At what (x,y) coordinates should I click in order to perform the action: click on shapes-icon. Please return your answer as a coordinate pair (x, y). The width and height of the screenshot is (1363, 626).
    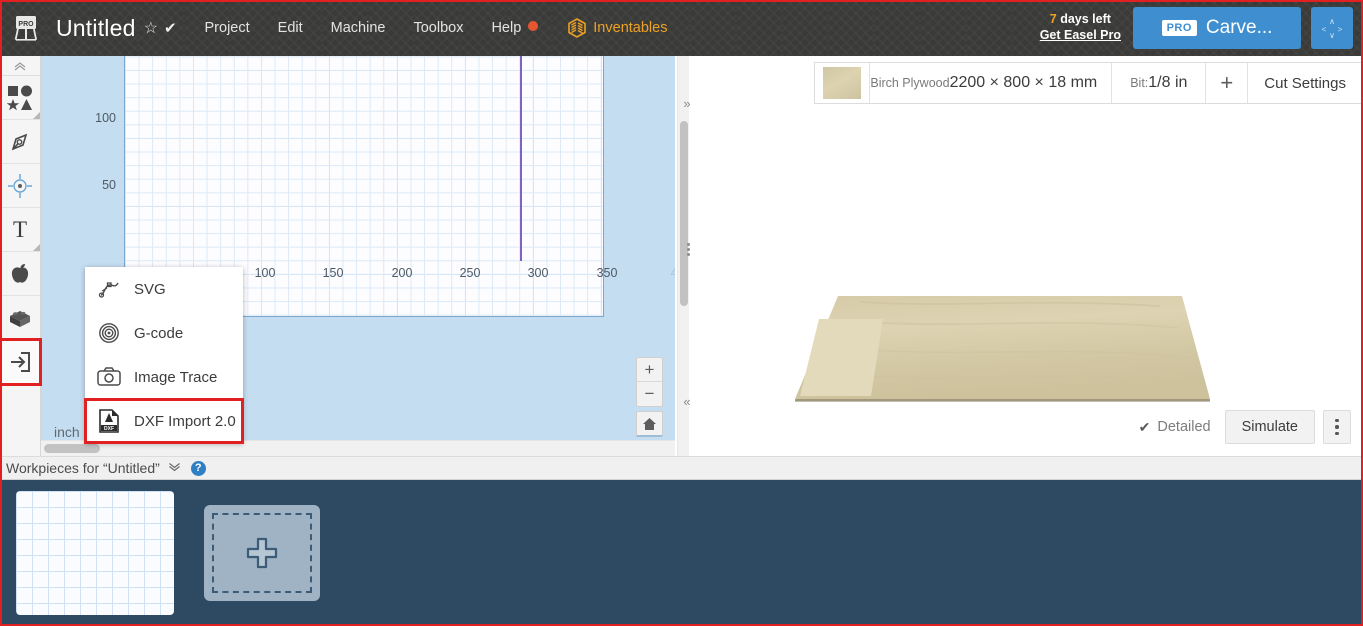
    Looking at the image, I should click on (19, 97).